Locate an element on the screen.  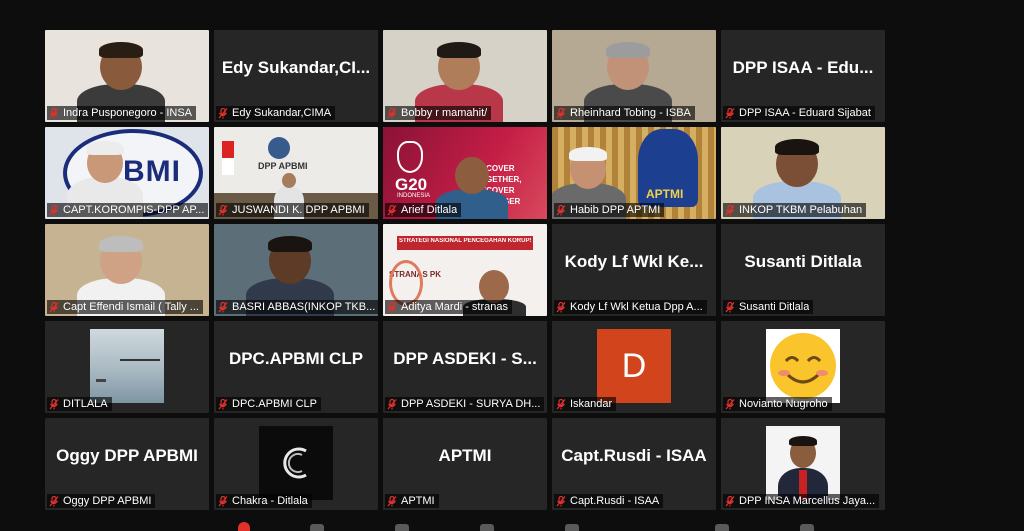
participant-face is located at coordinates (494, 286).